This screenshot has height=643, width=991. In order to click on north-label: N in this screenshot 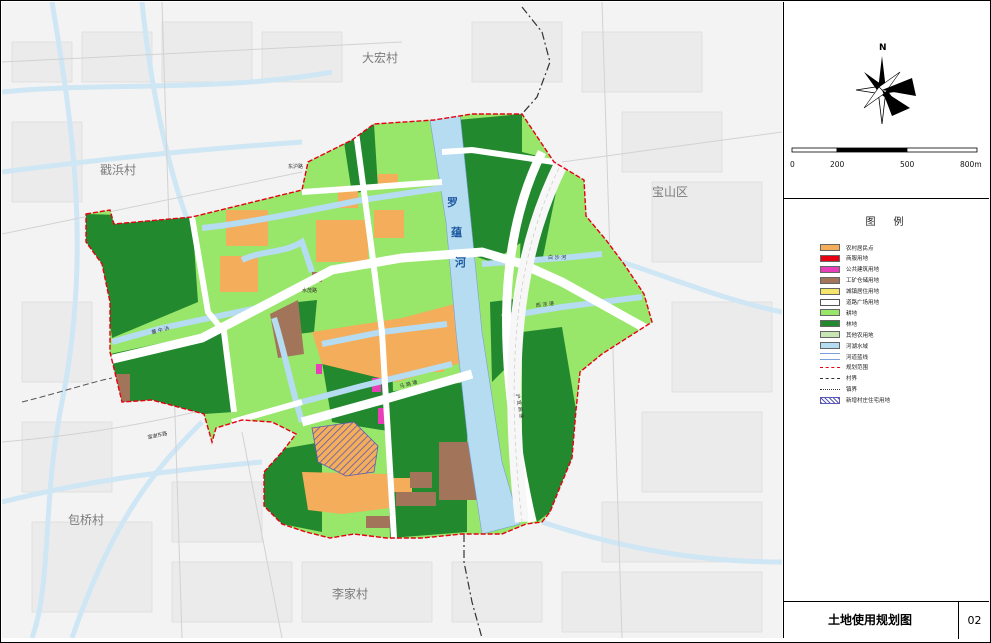, I will do `click(883, 48)`.